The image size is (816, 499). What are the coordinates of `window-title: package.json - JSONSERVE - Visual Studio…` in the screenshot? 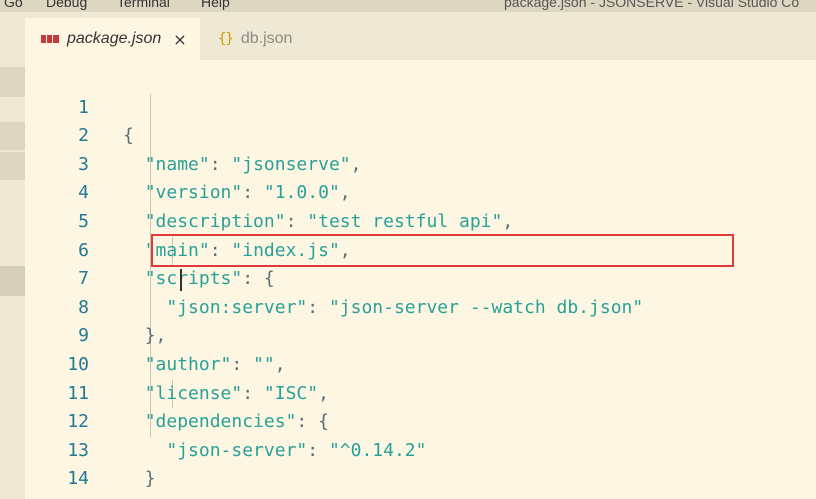 It's located at (652, 5).